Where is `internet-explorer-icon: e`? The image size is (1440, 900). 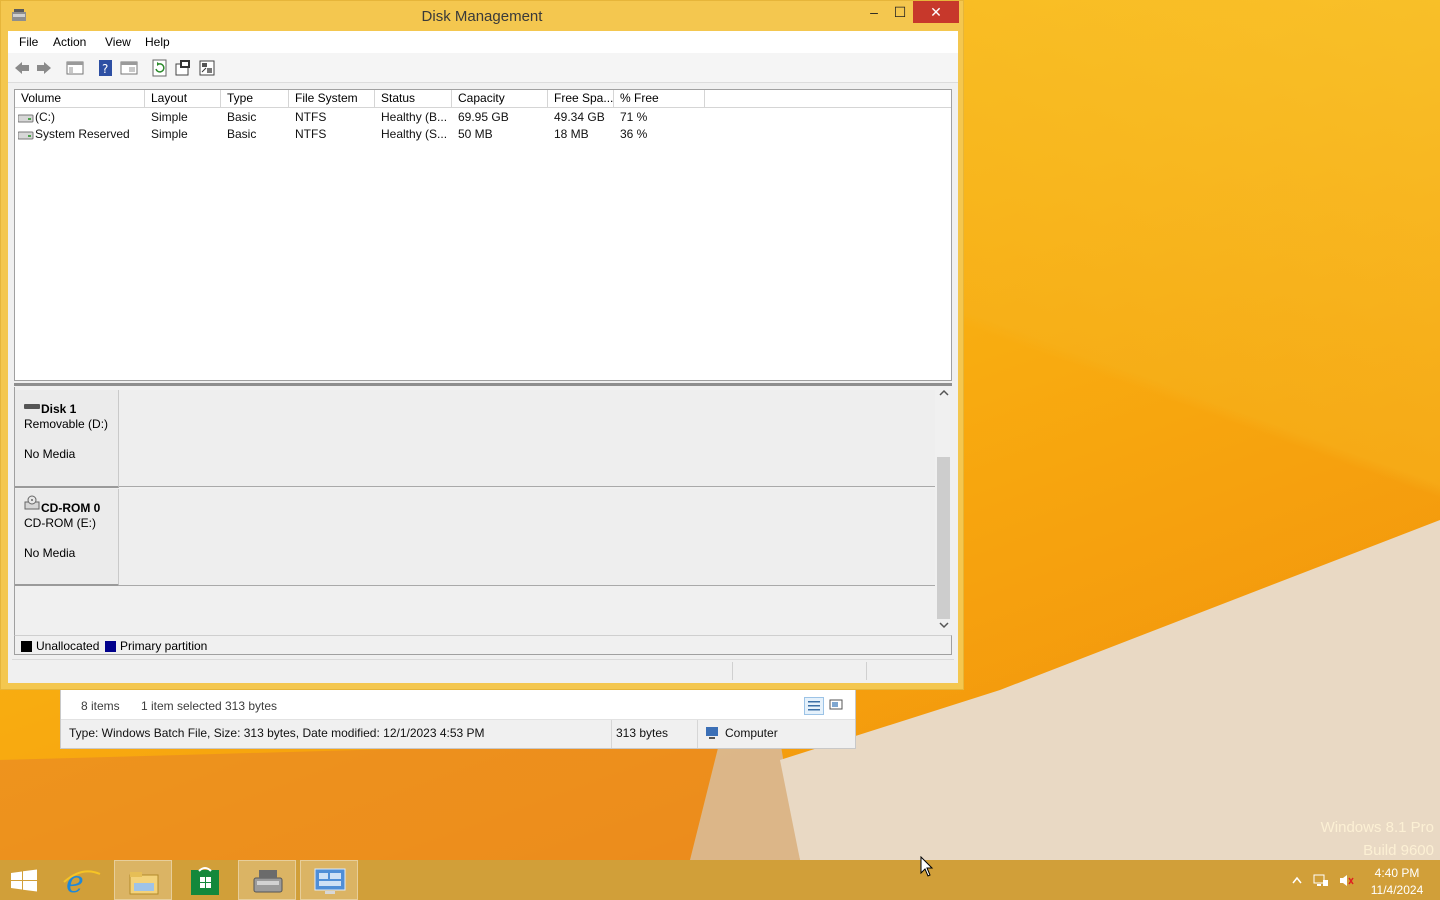 internet-explorer-icon: e is located at coordinates (82, 882).